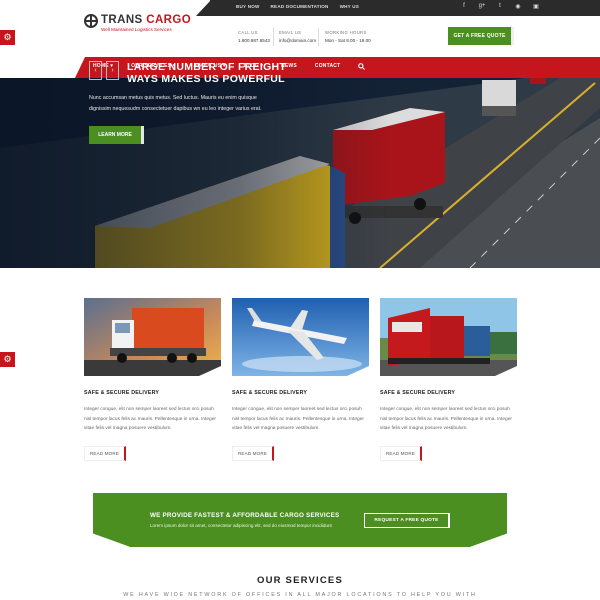 The width and height of the screenshot is (600, 600). I want to click on airplane-image, so click(300, 337).